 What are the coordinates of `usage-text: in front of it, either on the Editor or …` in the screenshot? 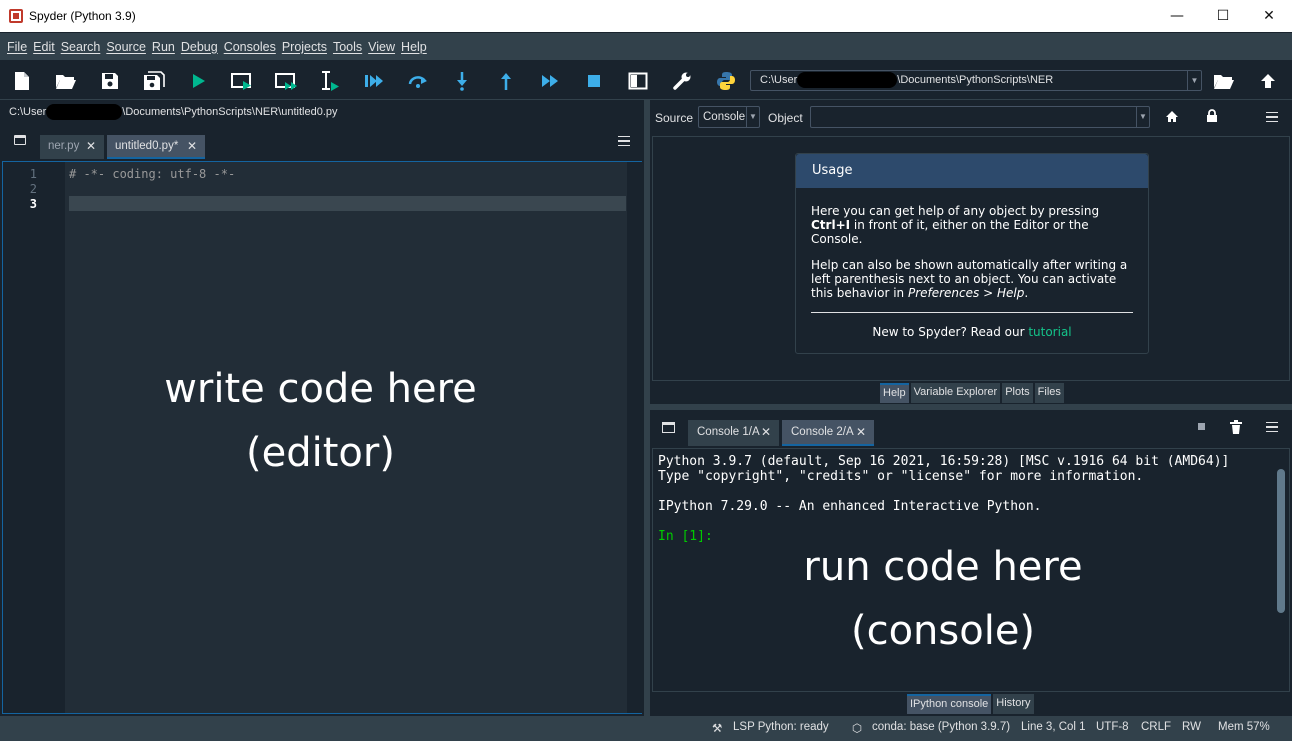 It's located at (969, 225).